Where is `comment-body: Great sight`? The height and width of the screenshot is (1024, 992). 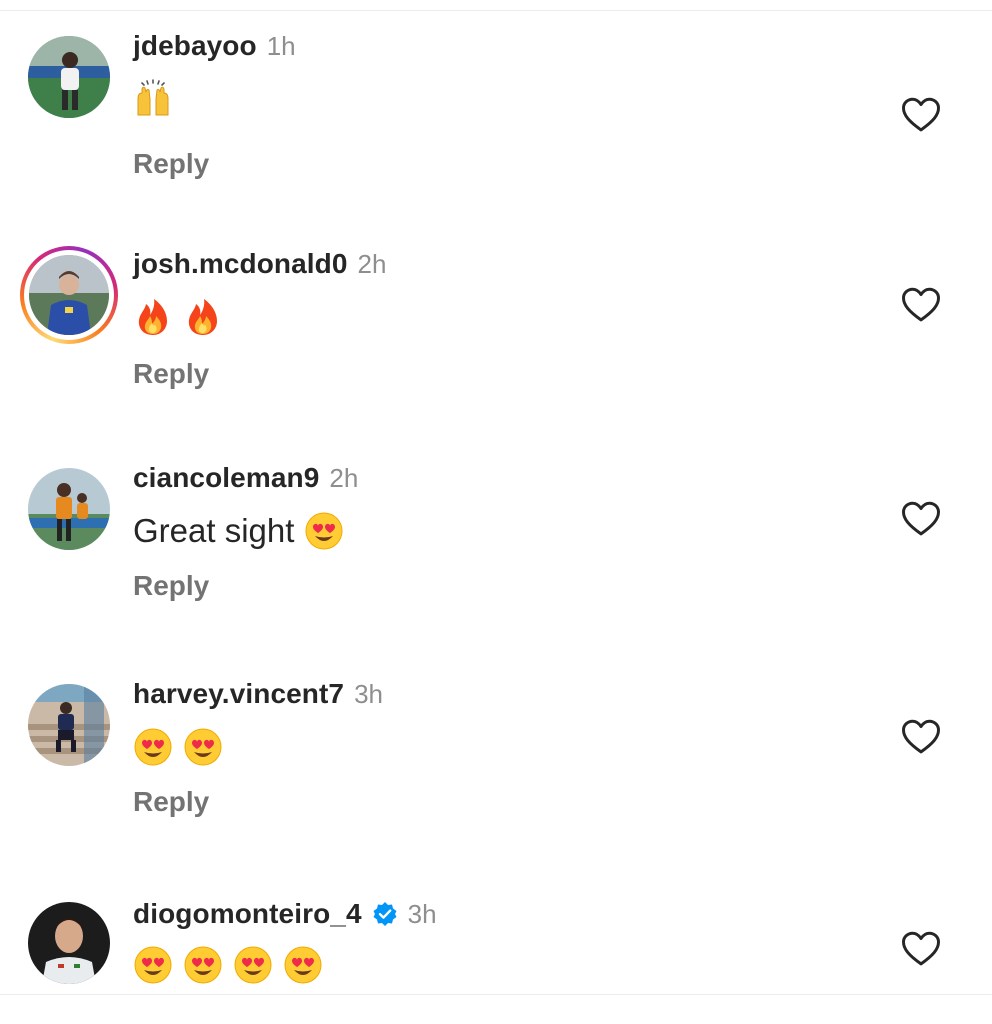 comment-body: Great sight is located at coordinates (238, 531).